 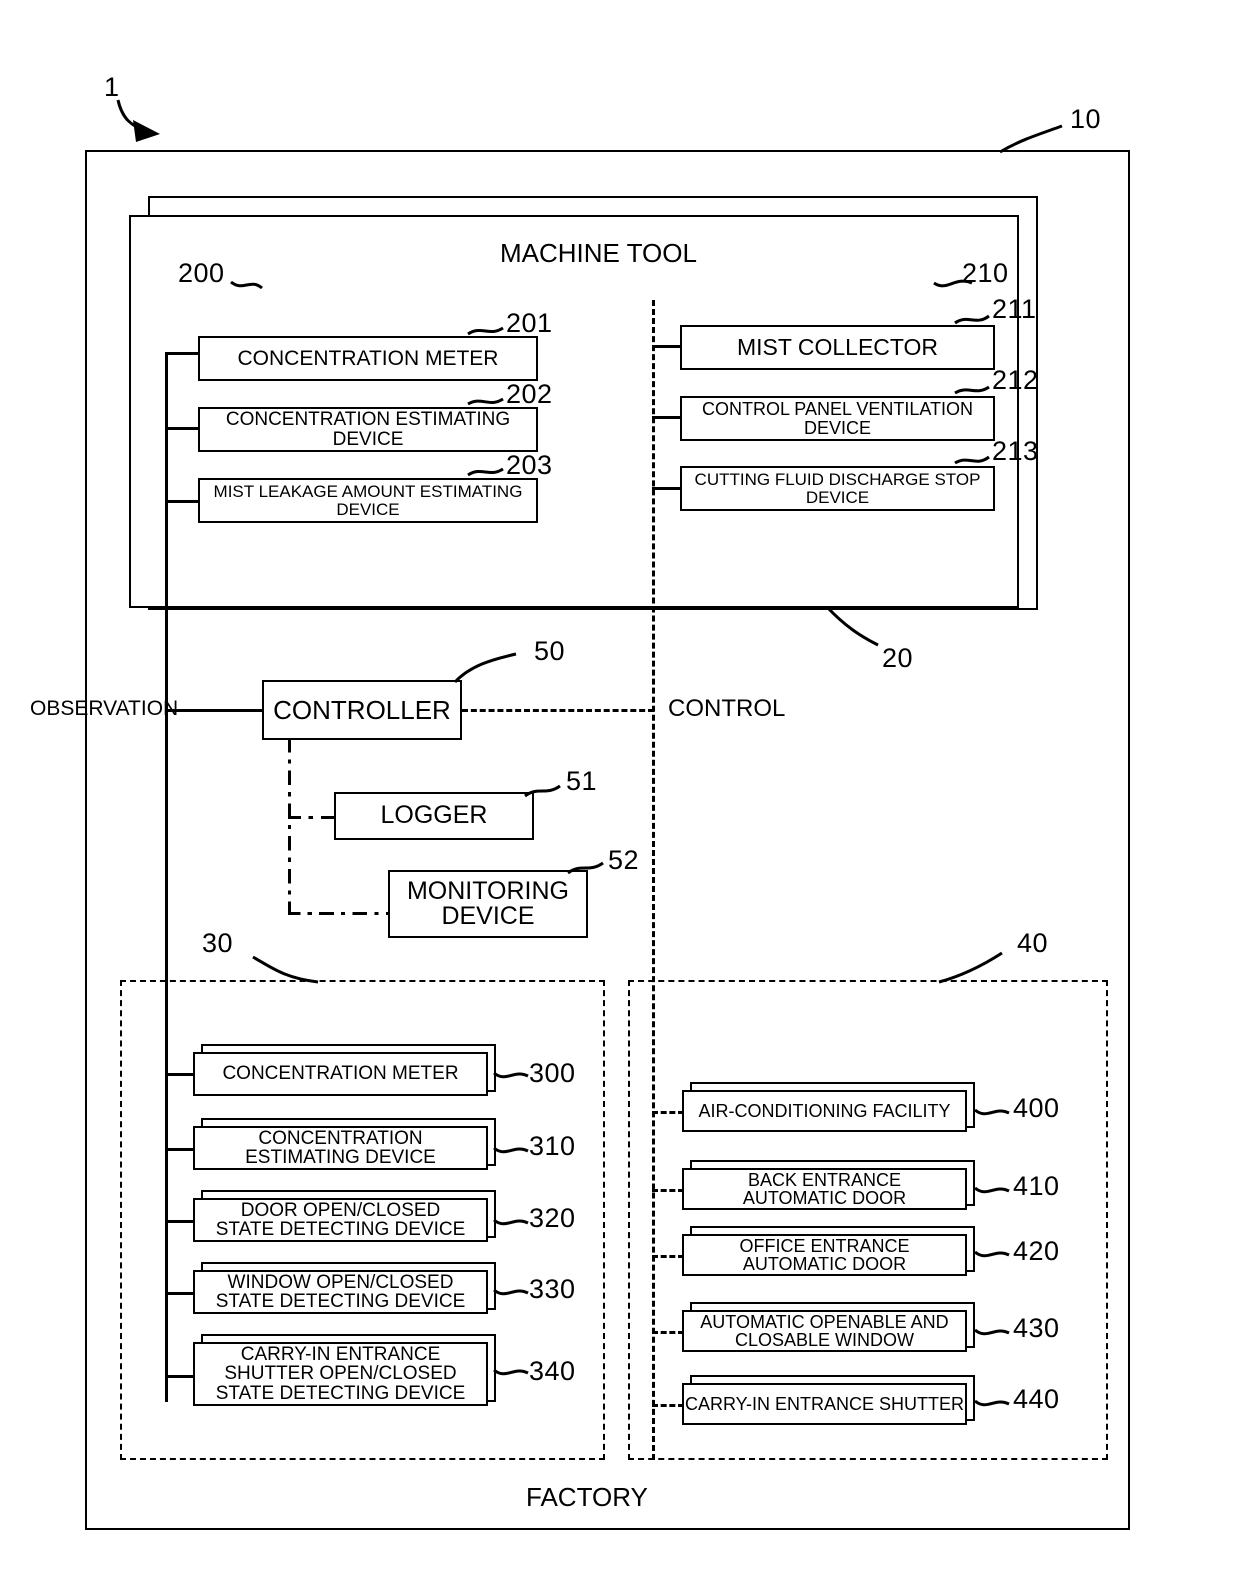 What do you see at coordinates (552, 1073) in the screenshot?
I see `ref-label-300: 300` at bounding box center [552, 1073].